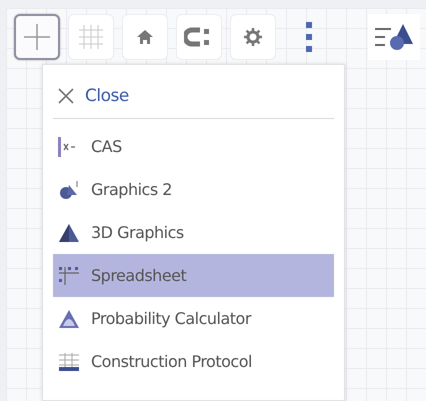  What do you see at coordinates (69, 233) in the screenshot?
I see `pyramid-icon` at bounding box center [69, 233].